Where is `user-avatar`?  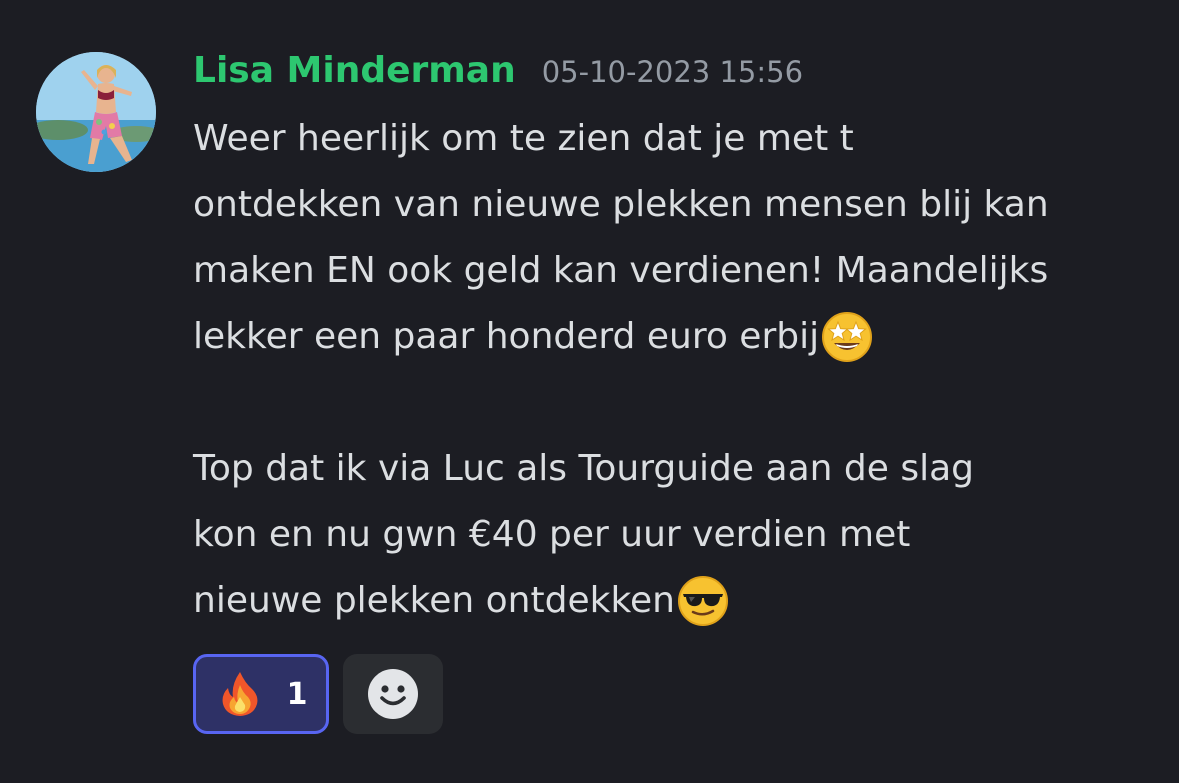
user-avatar is located at coordinates (96, 112).